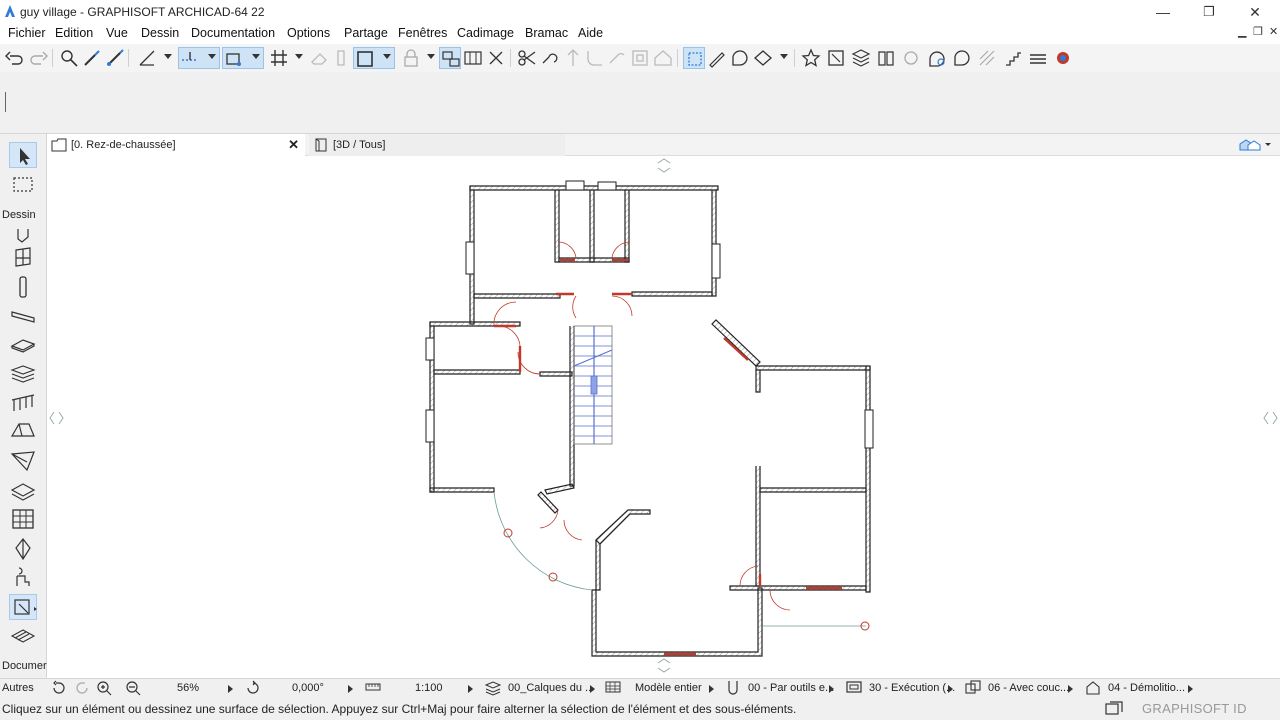 The height and width of the screenshot is (720, 1280). Describe the element at coordinates (74, 33) in the screenshot. I see `menu-edition: Edition` at that location.